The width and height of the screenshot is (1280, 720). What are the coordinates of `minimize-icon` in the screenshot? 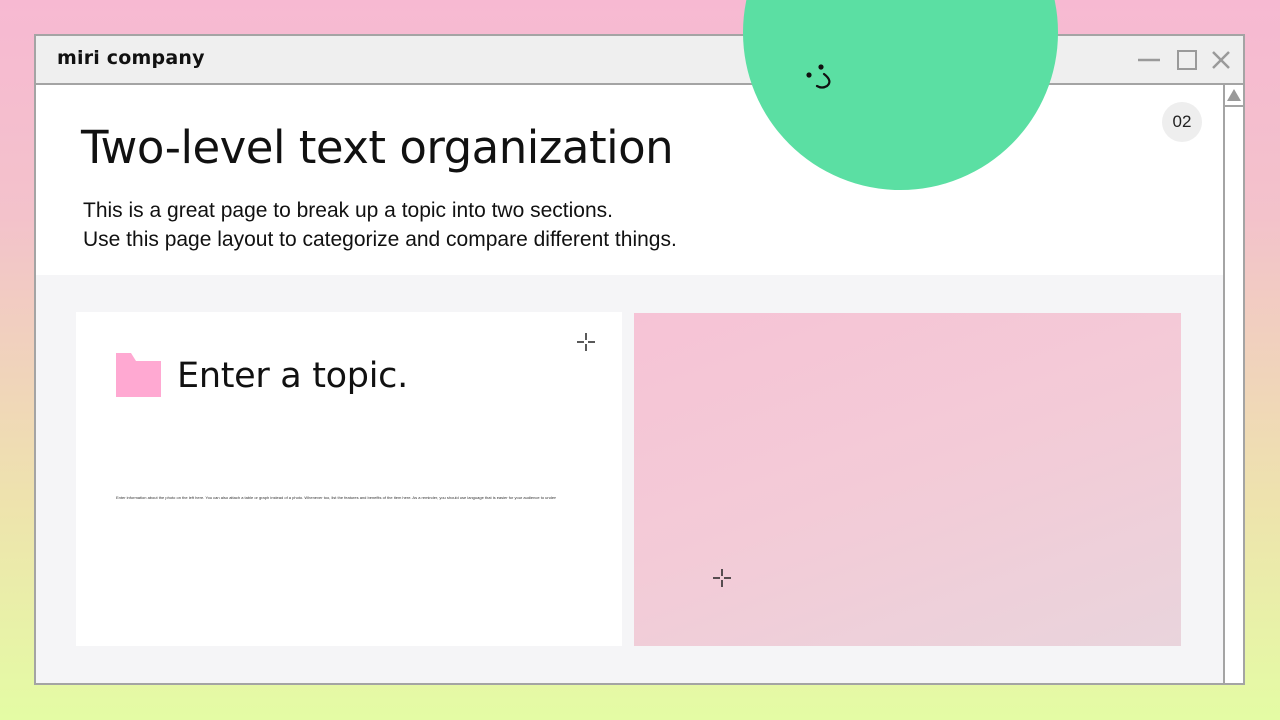 It's located at (1149, 60).